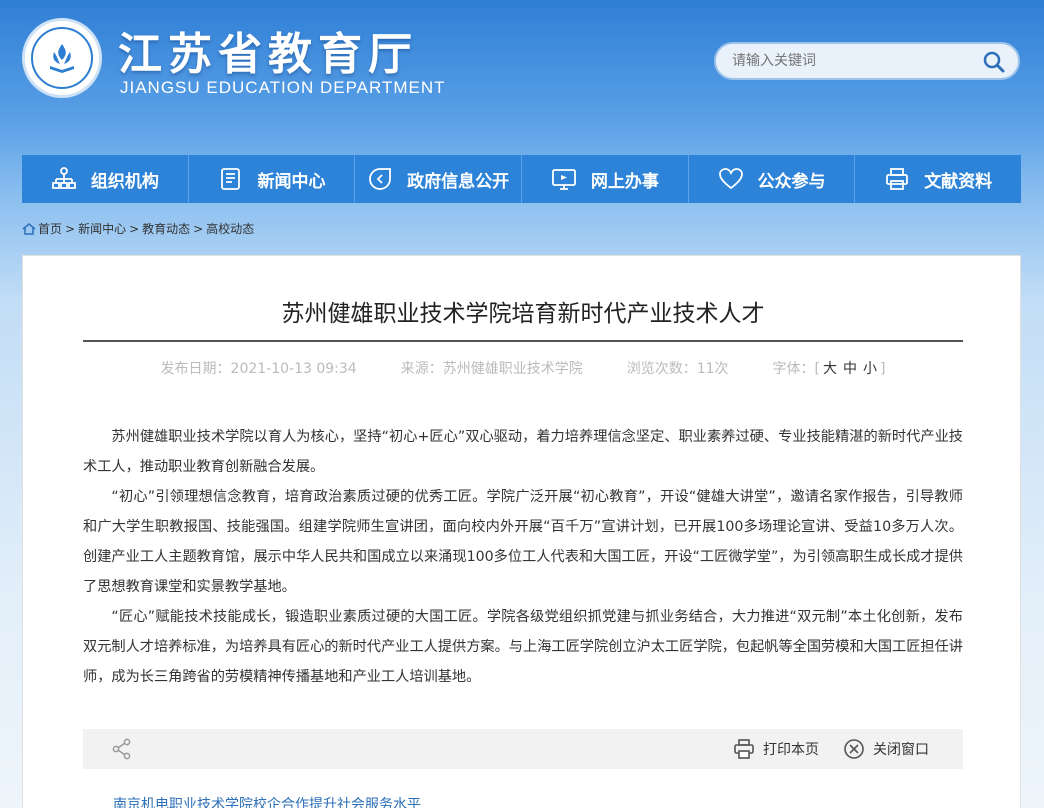 The width and height of the screenshot is (1044, 808). I want to click on nav-item-docs: 文献资料, so click(938, 179).